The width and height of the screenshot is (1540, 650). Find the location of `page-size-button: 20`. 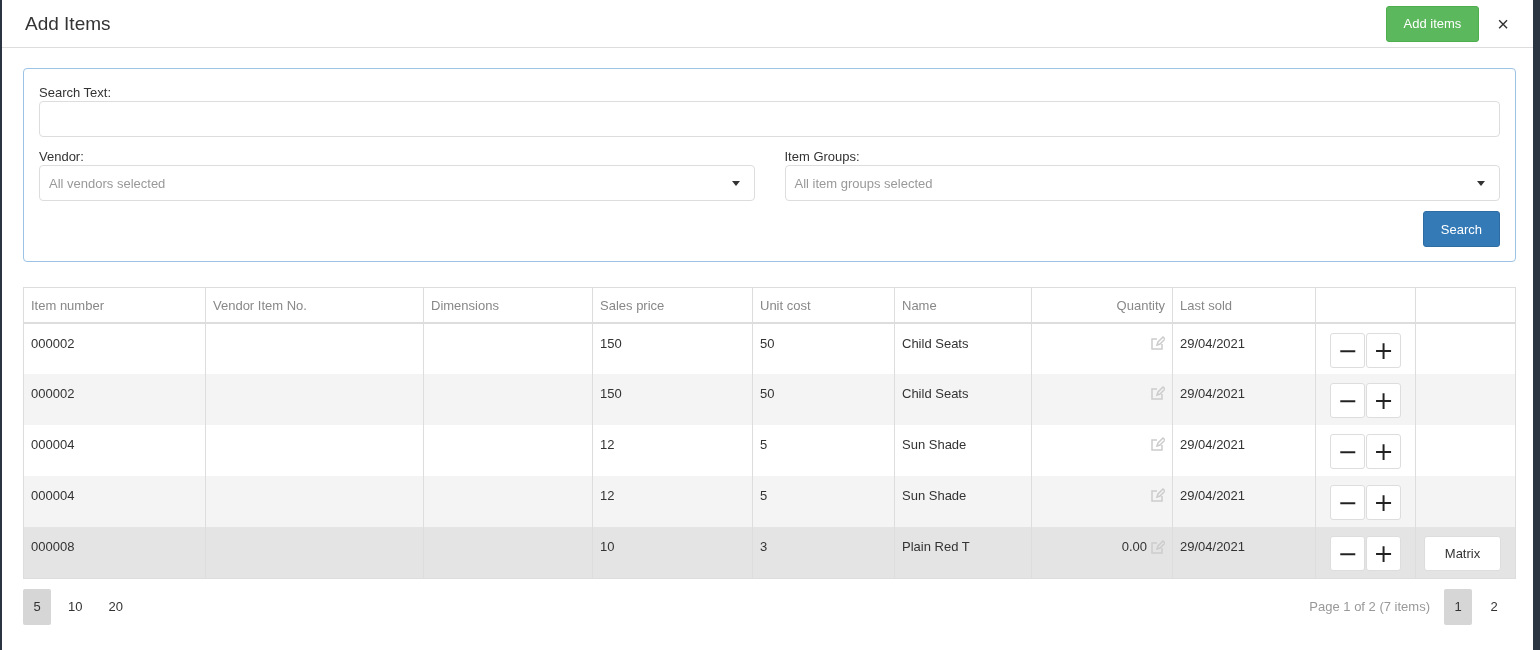

page-size-button: 20 is located at coordinates (115, 606).